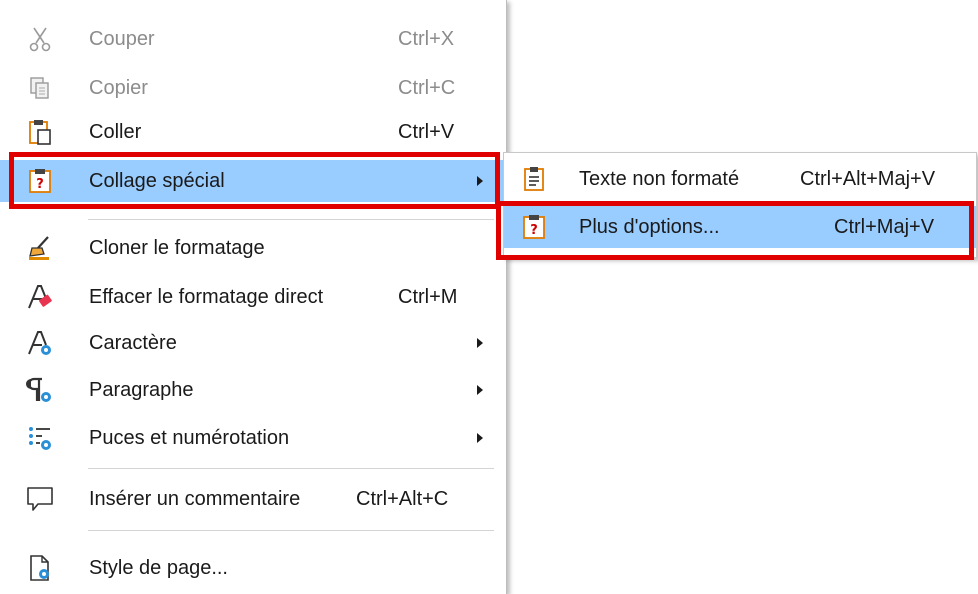  What do you see at coordinates (40, 248) in the screenshot?
I see `clone-formatting-icon` at bounding box center [40, 248].